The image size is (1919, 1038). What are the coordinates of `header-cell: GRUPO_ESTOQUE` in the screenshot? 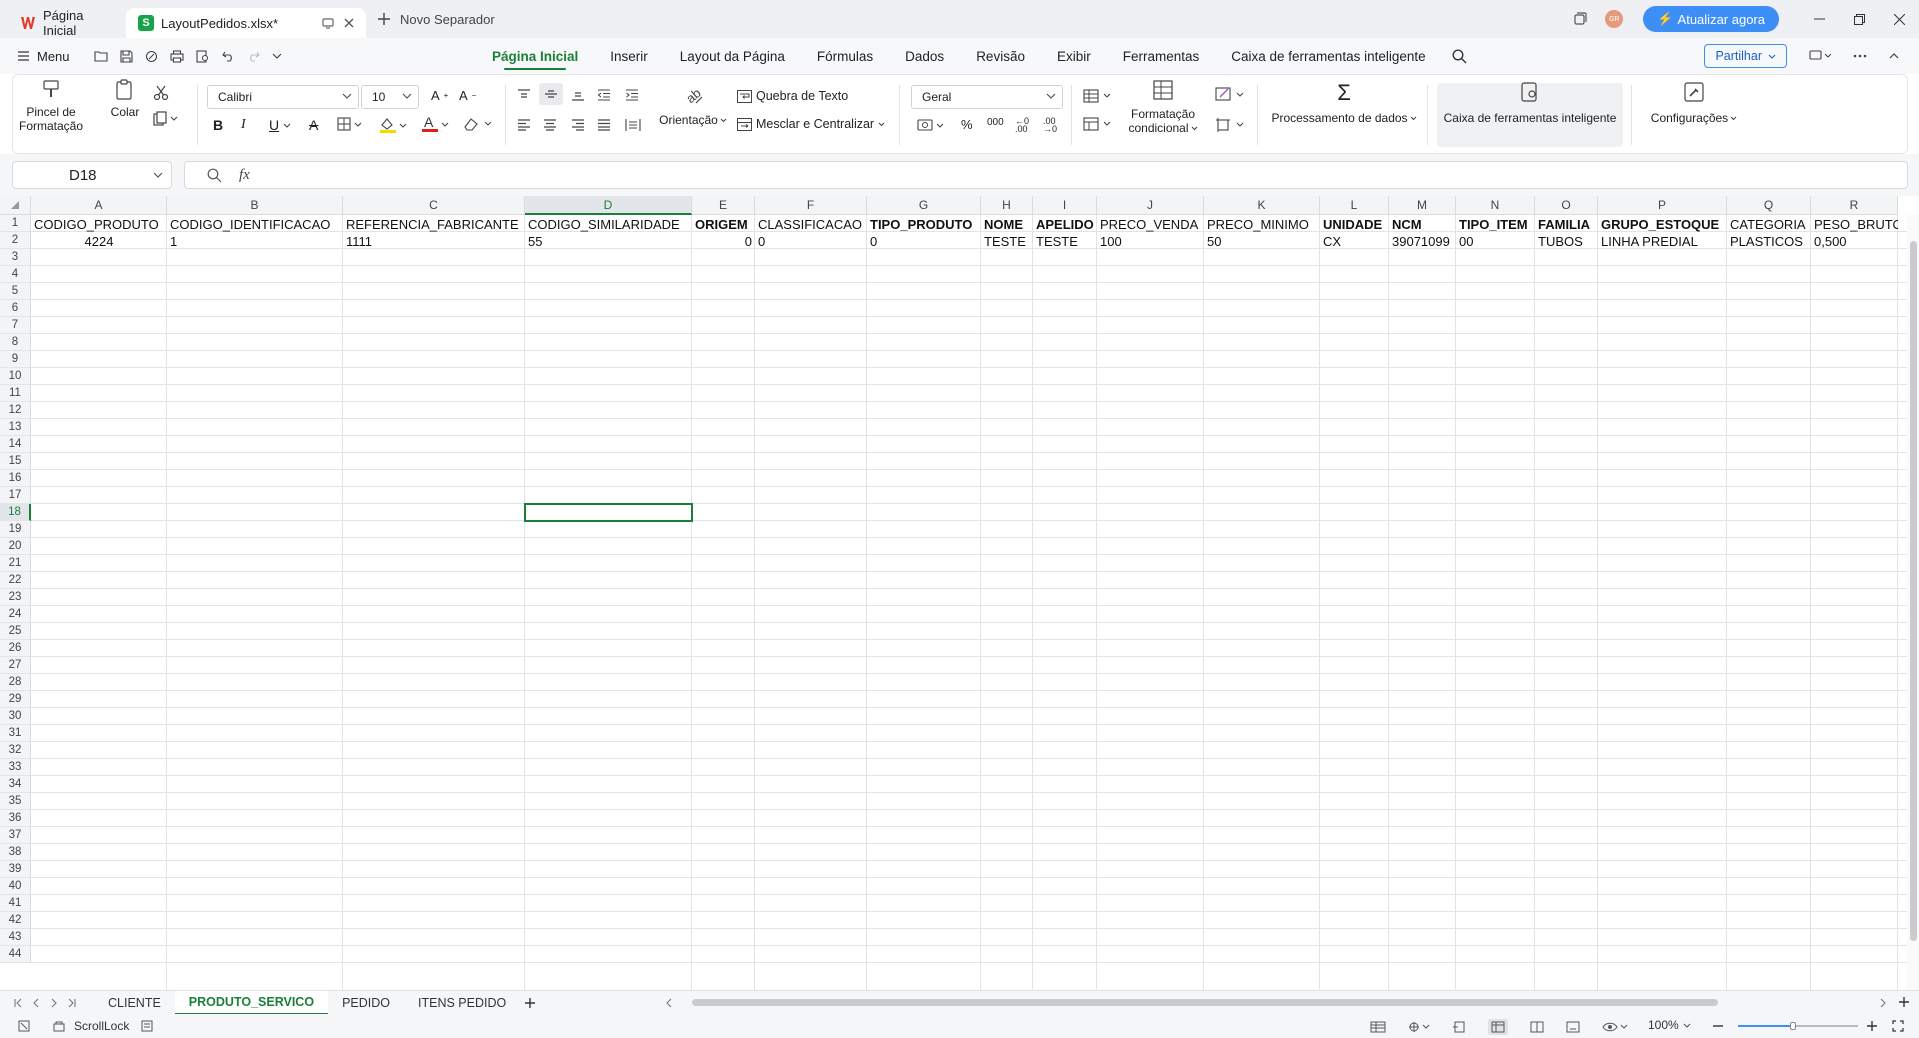 It's located at (1662, 224).